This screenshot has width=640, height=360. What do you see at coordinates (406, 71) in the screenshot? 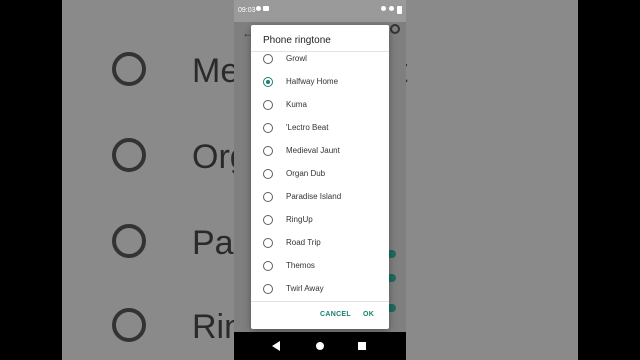
I see `bg-label: t` at bounding box center [406, 71].